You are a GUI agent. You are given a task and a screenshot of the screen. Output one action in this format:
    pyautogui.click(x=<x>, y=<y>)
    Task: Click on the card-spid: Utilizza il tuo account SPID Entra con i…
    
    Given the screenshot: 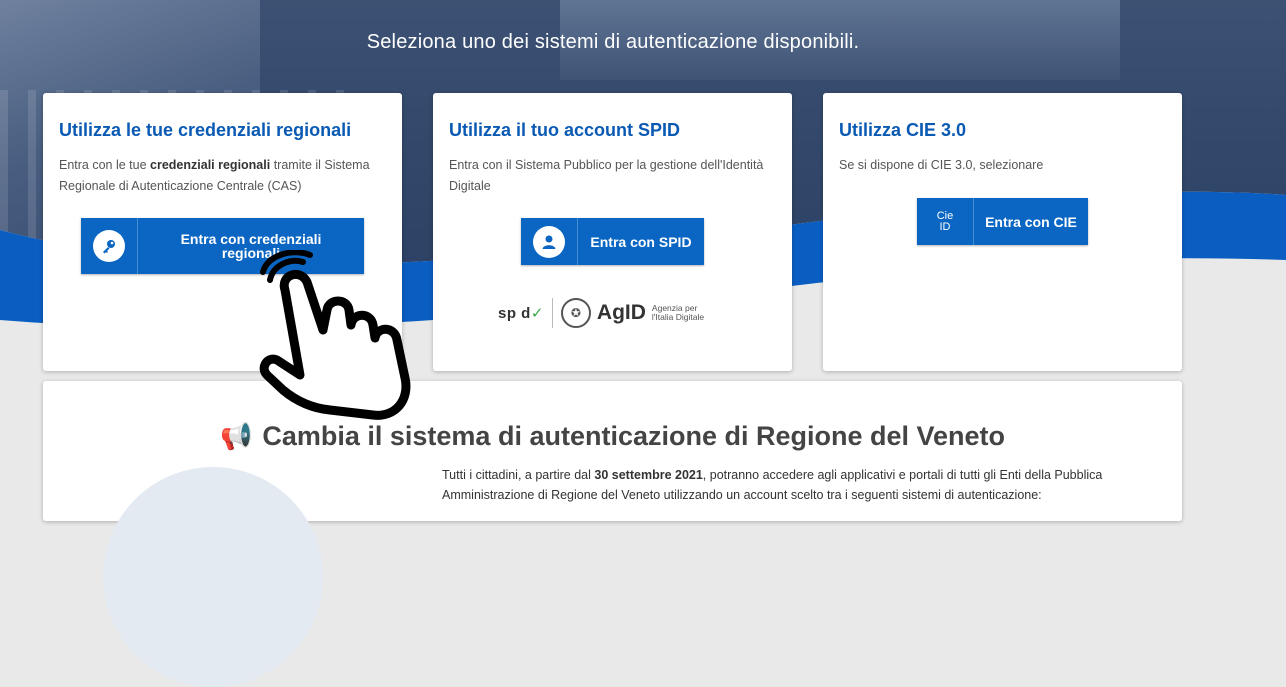 What is the action you would take?
    pyautogui.click(x=612, y=232)
    